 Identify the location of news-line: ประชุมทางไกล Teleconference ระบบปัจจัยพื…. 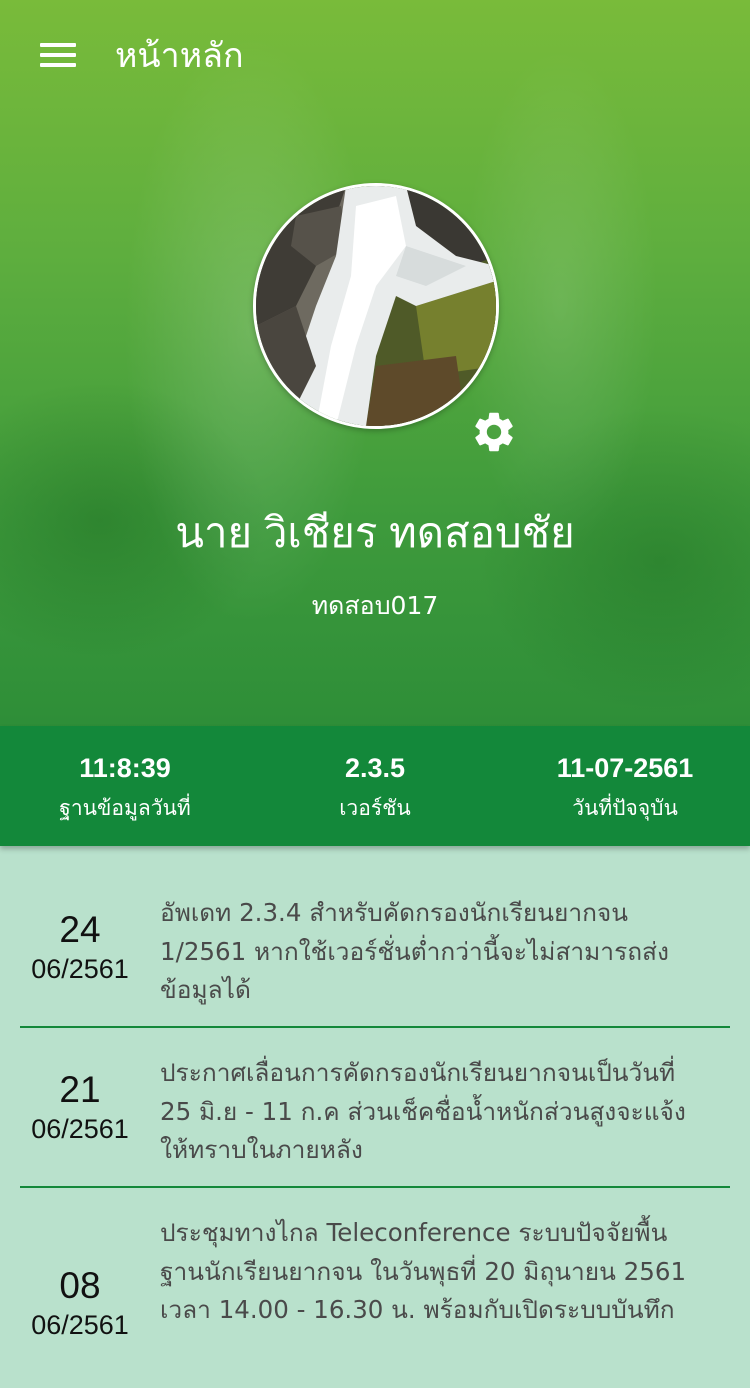
(414, 1232).